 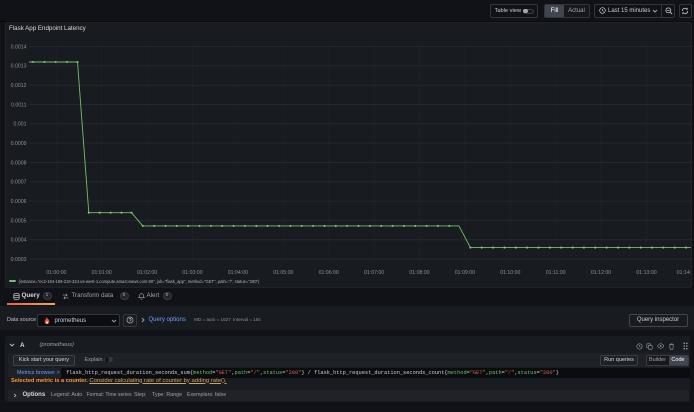 What do you see at coordinates (19, 47) in the screenshot?
I see `svg-text: 0.0014` at bounding box center [19, 47].